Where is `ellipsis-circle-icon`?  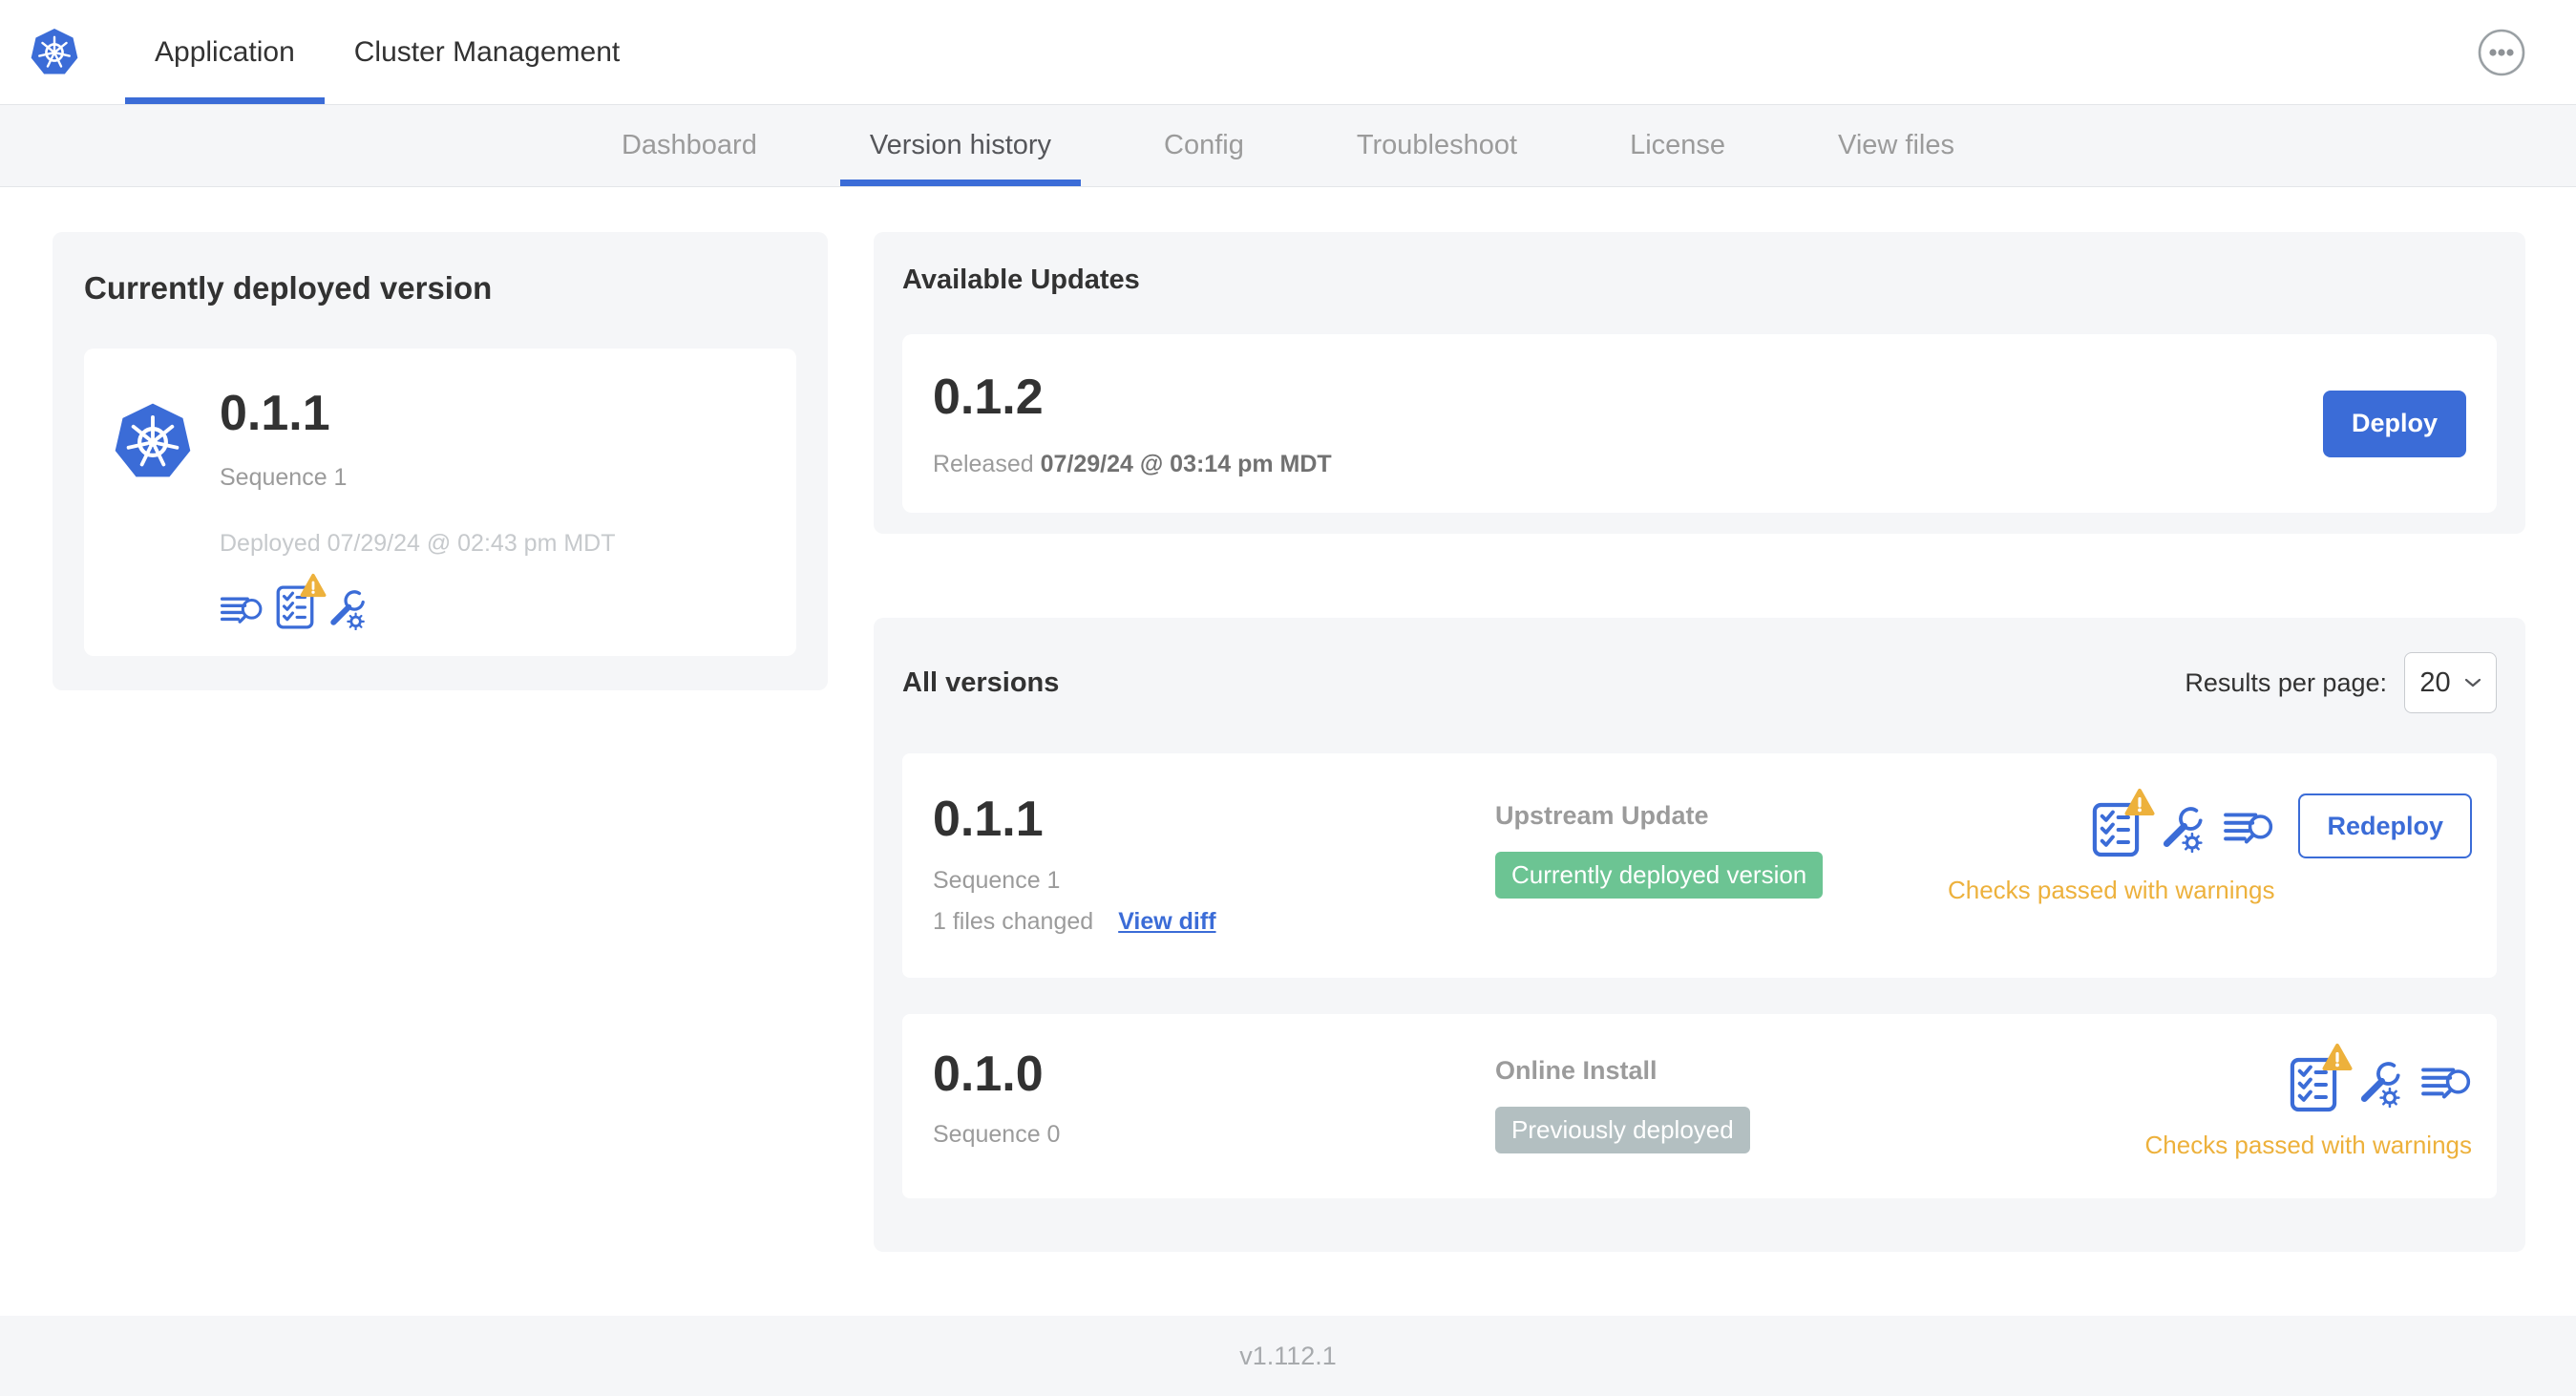 ellipsis-circle-icon is located at coordinates (2501, 52).